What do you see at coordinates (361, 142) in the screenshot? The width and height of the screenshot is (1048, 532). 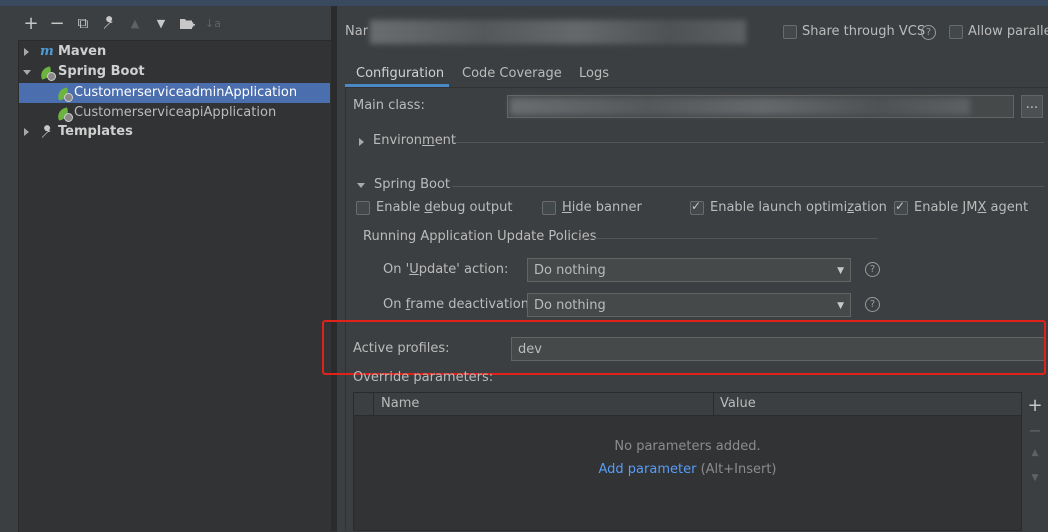 I see `expand-environment-icon` at bounding box center [361, 142].